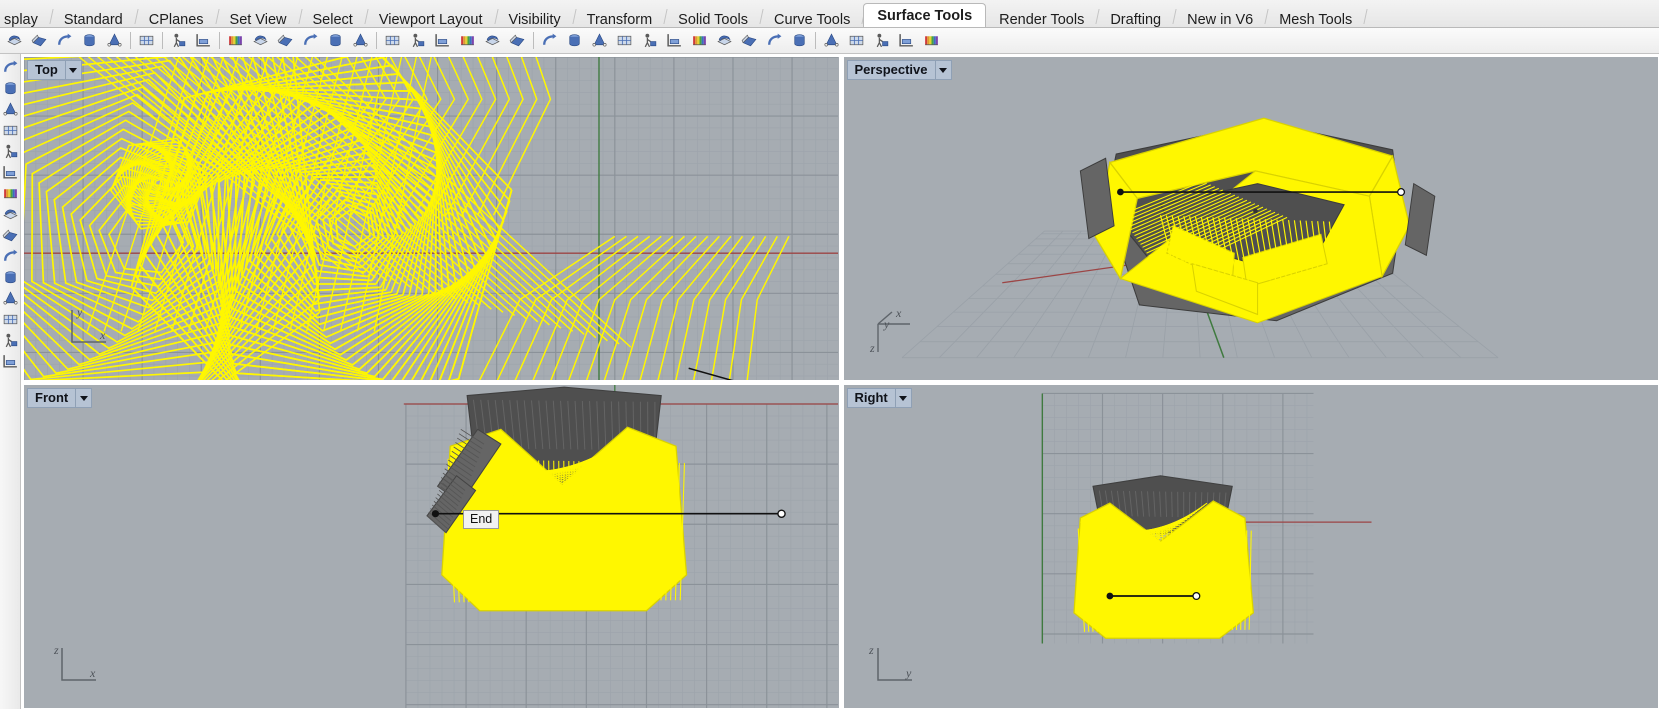 This screenshot has width=1659, height=709. I want to click on tab-transform: Transform, so click(620, 16).